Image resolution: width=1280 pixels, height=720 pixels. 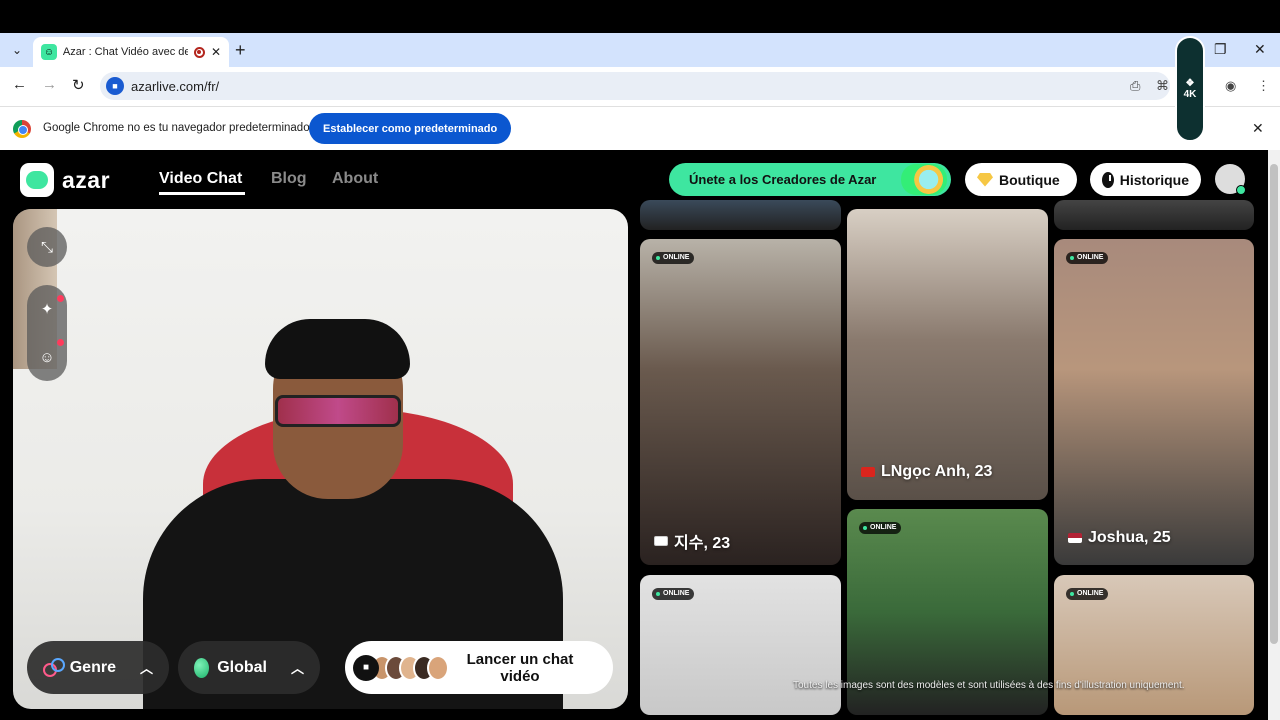 I want to click on back-arrow-icon: ←, so click(x=19, y=84).